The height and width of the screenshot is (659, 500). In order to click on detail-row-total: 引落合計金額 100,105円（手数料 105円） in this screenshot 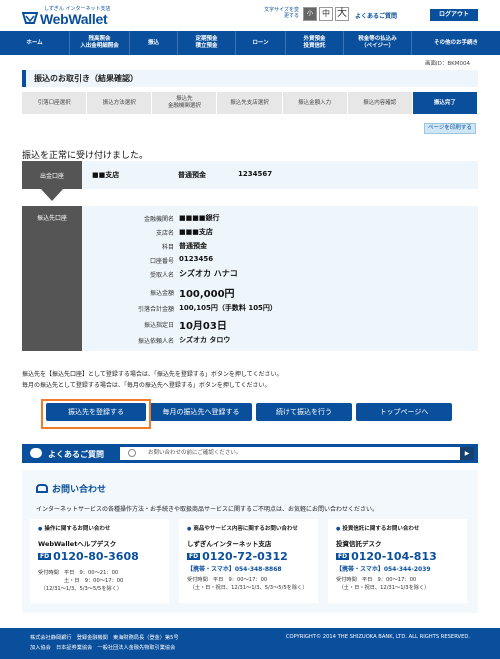, I will do `click(207, 308)`.